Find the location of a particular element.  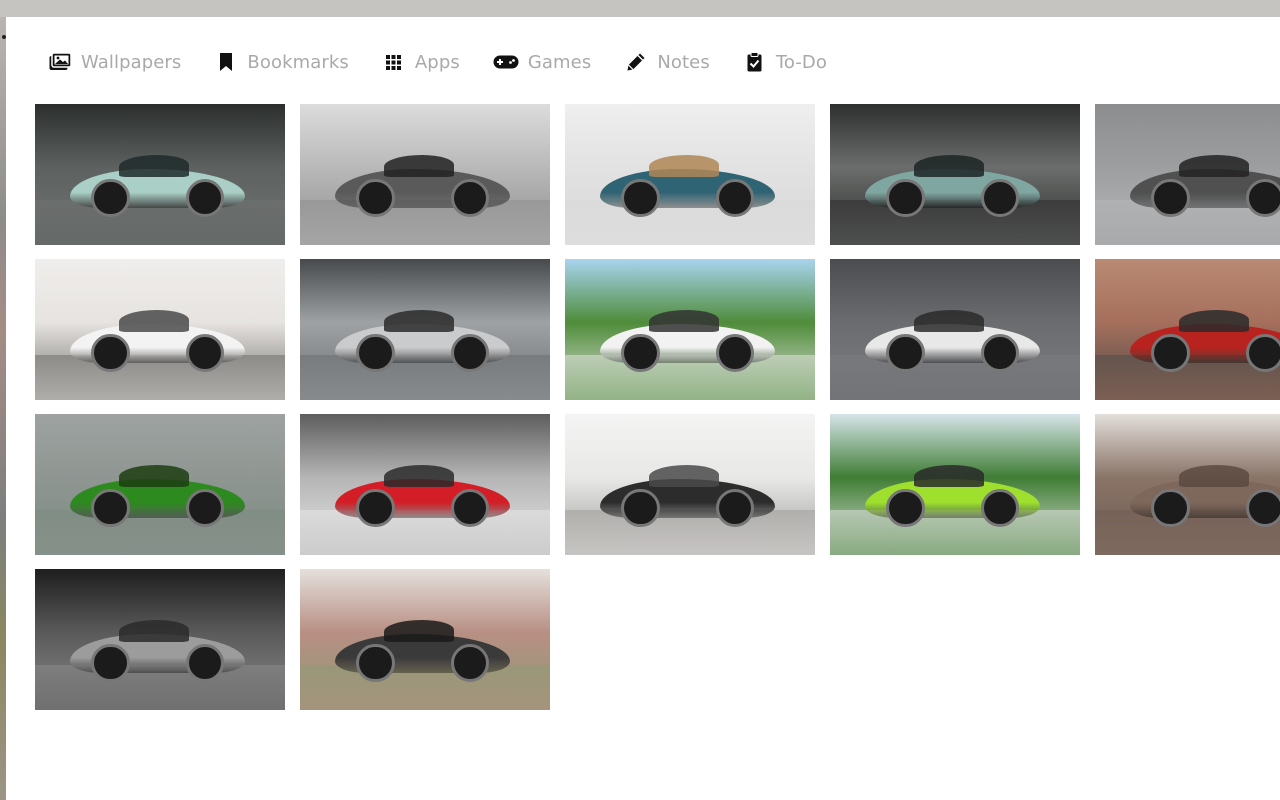

nav-todo-label: To-Do is located at coordinates (801, 62).